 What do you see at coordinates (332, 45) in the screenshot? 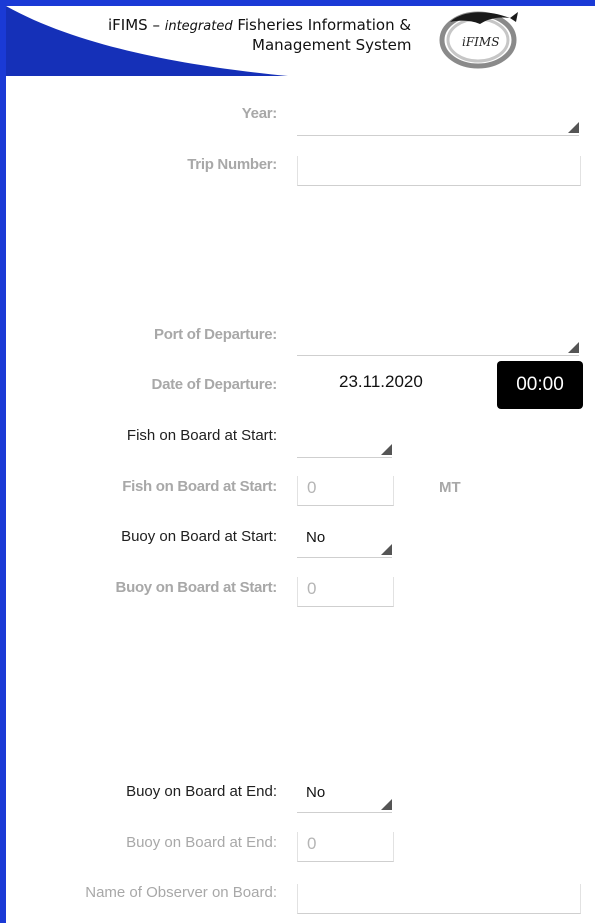
I see `app-title-line2: Management System` at bounding box center [332, 45].